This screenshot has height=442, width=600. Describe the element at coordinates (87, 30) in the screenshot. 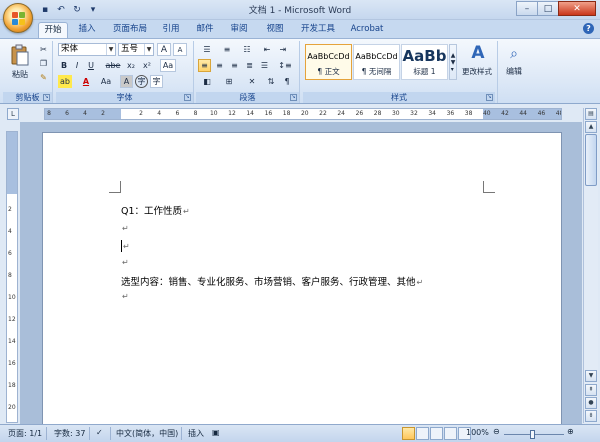

I see `tab-insert: 插入` at that location.